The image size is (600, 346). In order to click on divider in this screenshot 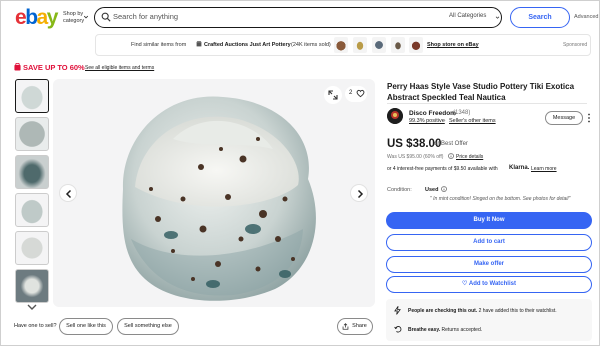, I will do `click(487, 103)`.